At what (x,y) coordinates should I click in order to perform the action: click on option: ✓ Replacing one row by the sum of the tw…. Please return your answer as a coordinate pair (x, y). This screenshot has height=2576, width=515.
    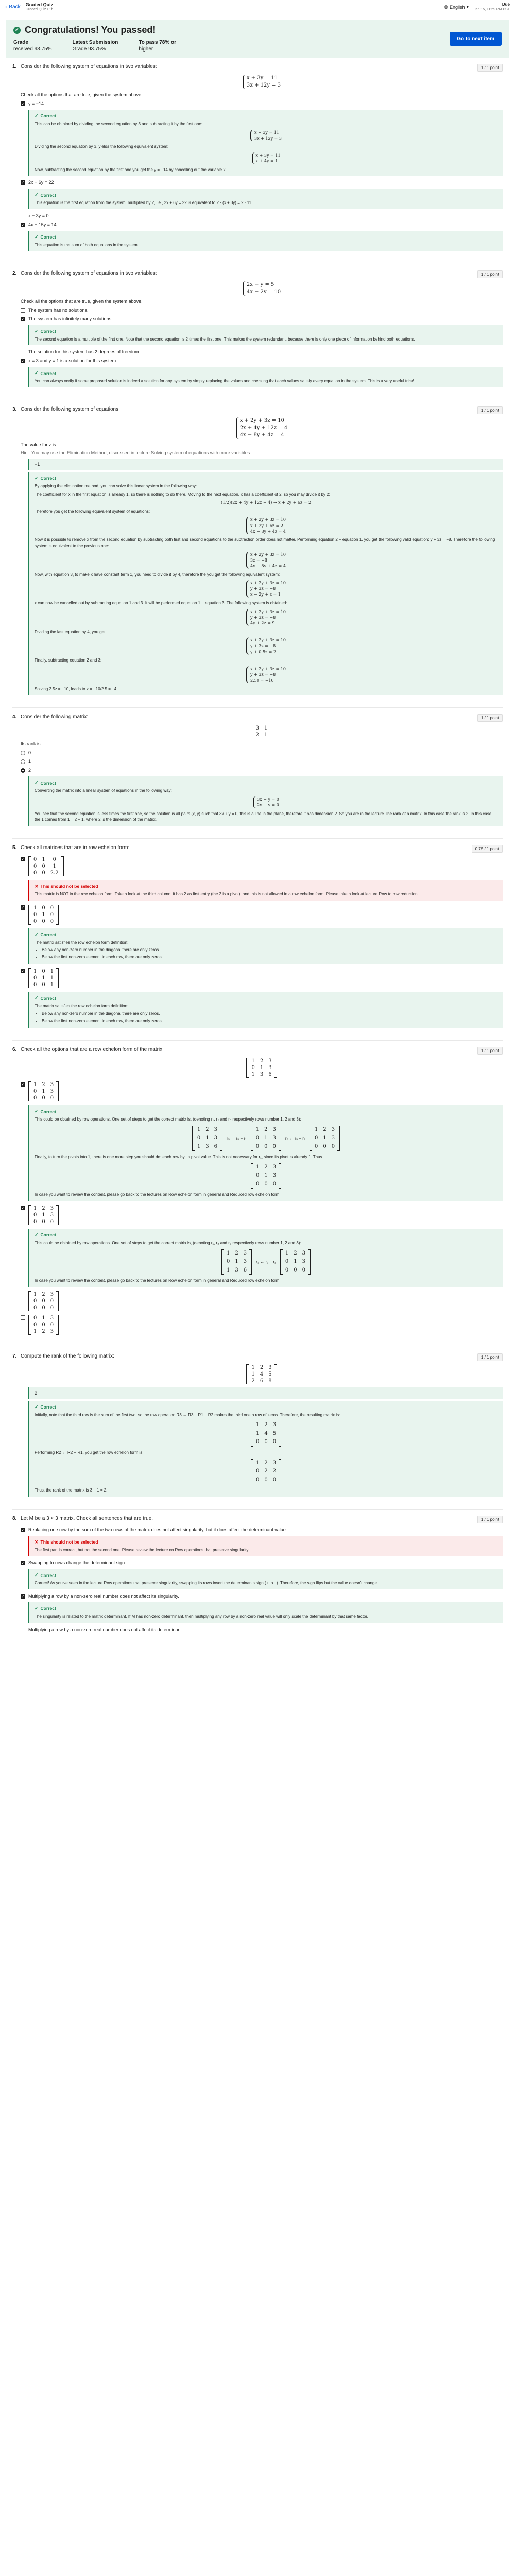
    Looking at the image, I should click on (262, 1529).